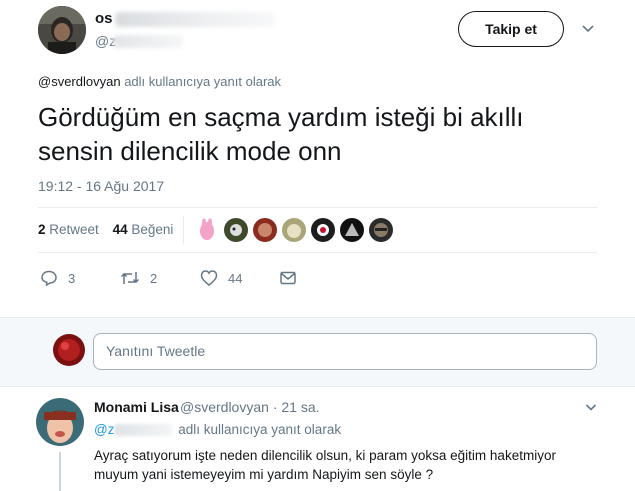 This screenshot has height=491, width=635. I want to click on heart-icon, so click(209, 278).